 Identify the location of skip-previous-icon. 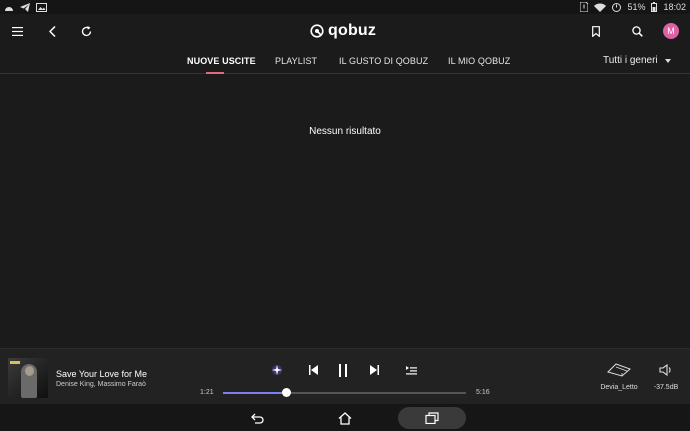
(313, 370).